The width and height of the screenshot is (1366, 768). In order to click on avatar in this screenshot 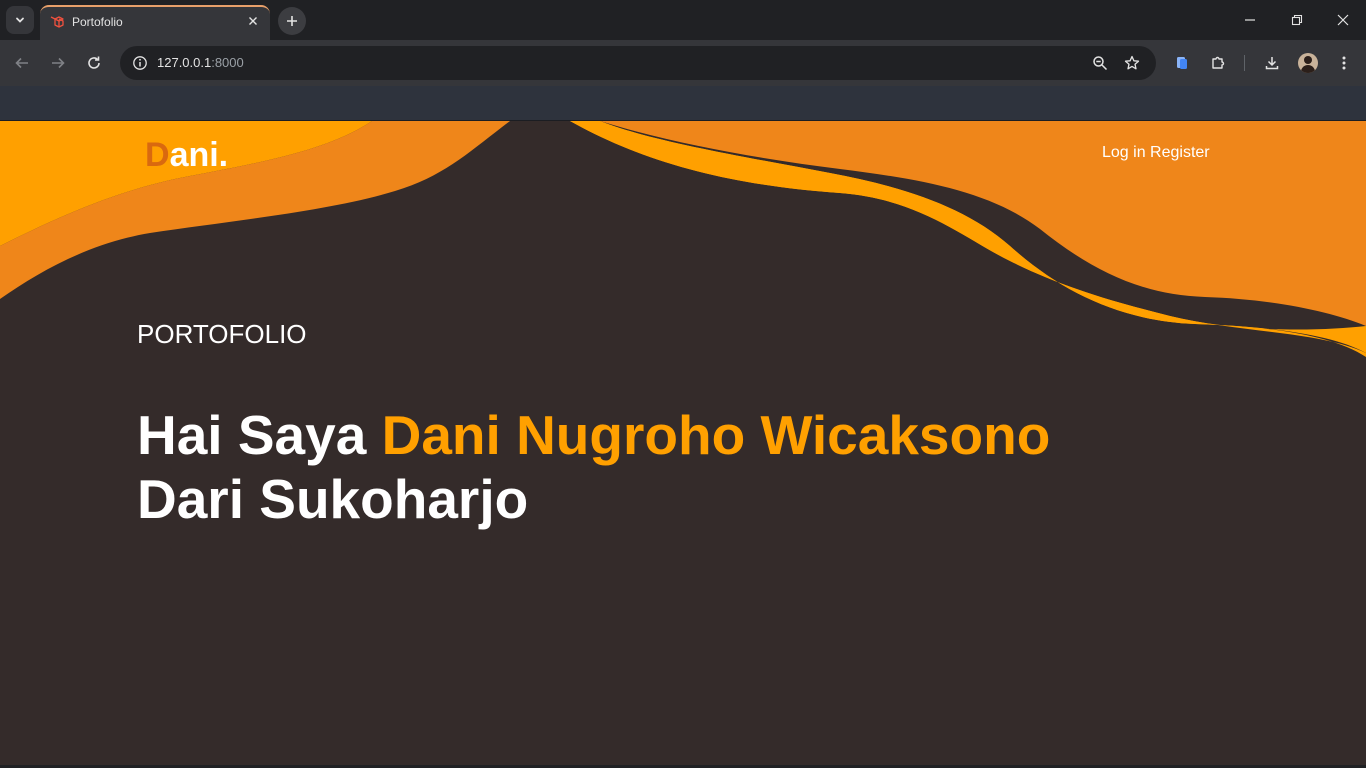, I will do `click(1308, 63)`.